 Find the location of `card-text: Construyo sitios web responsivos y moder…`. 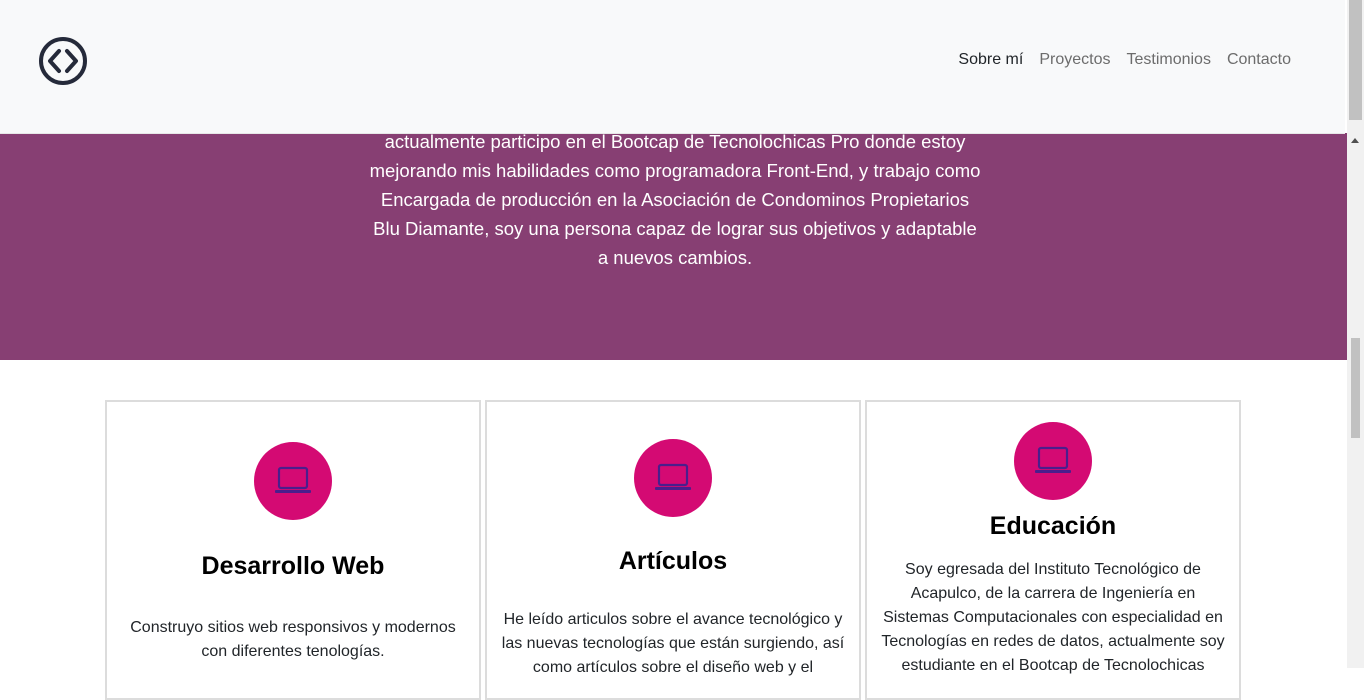

card-text: Construyo sitios web responsivos y moder… is located at coordinates (293, 639).